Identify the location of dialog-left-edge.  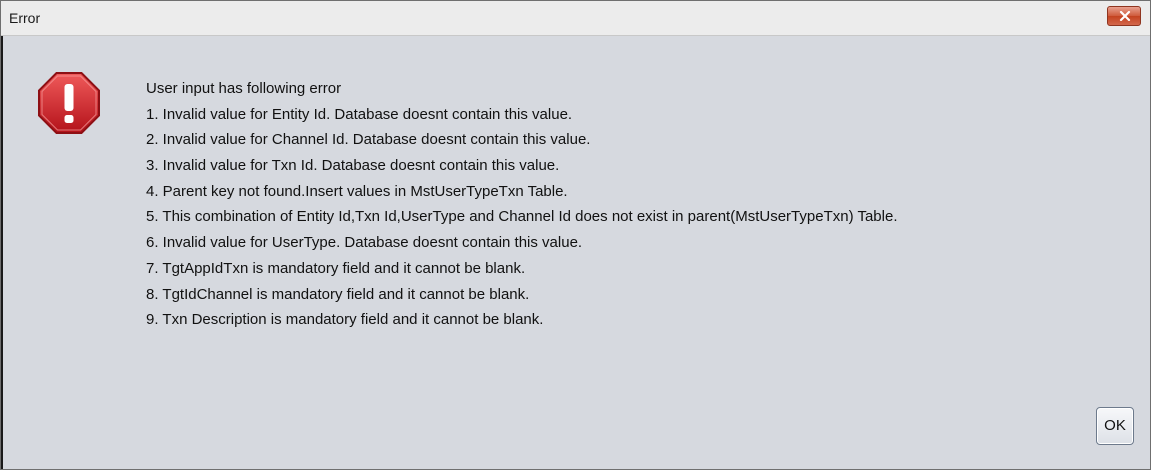
(2, 252).